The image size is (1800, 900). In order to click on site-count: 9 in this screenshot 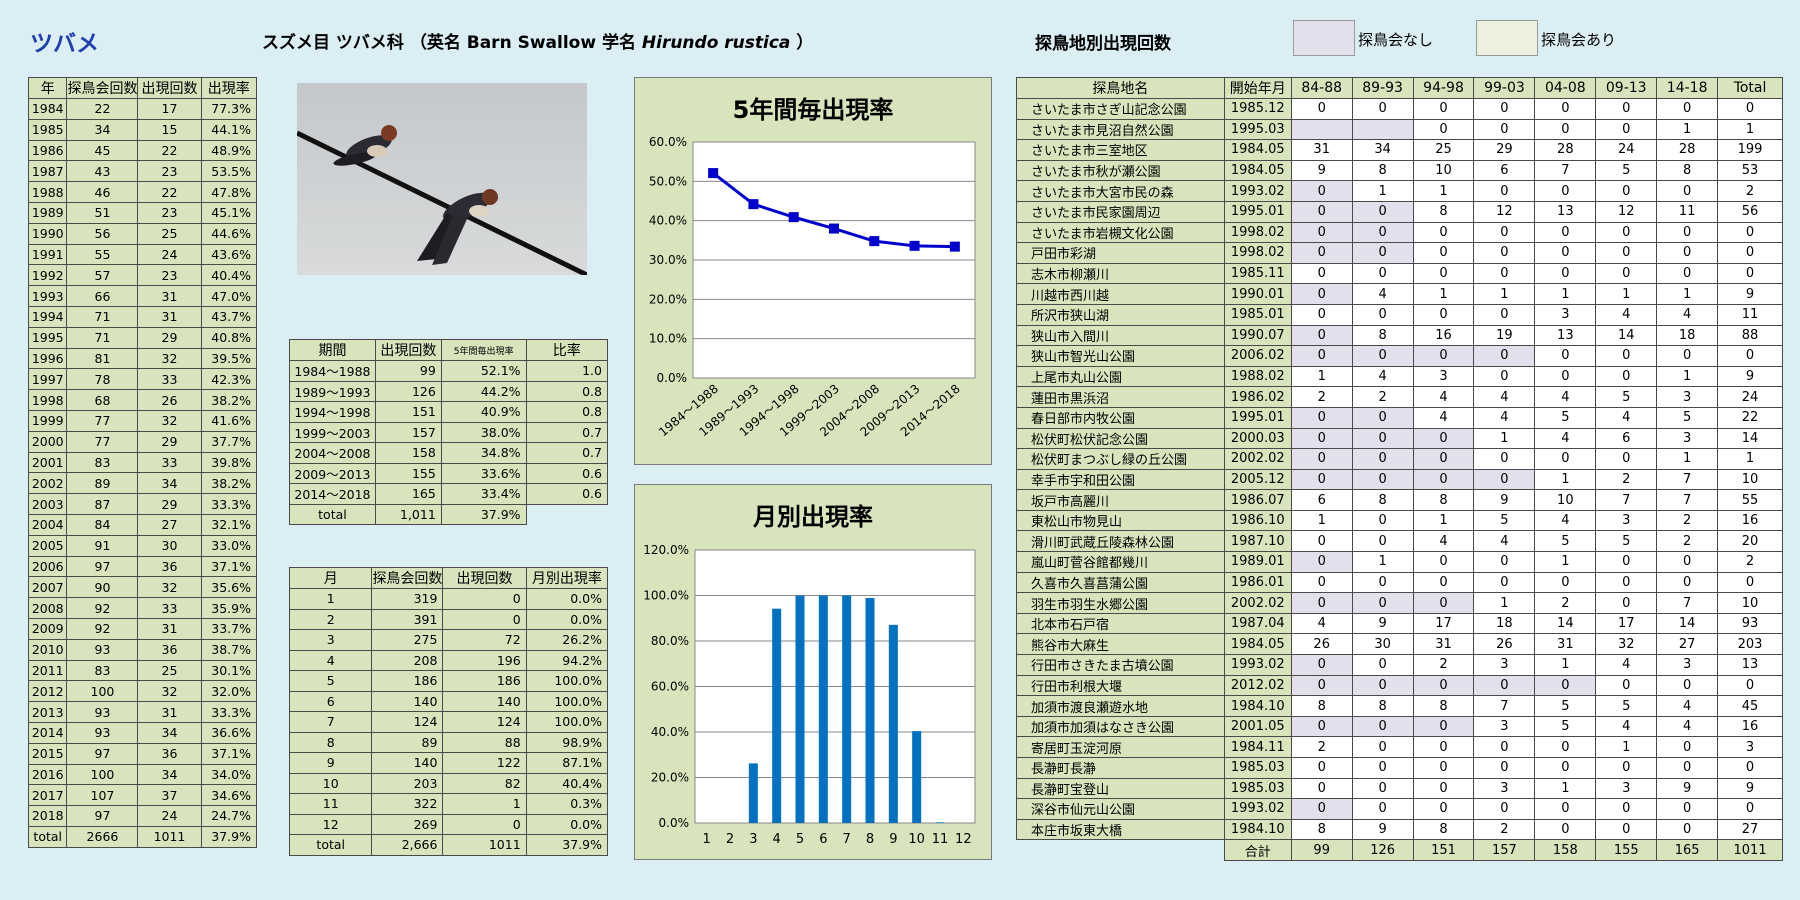, I will do `click(1504, 500)`.